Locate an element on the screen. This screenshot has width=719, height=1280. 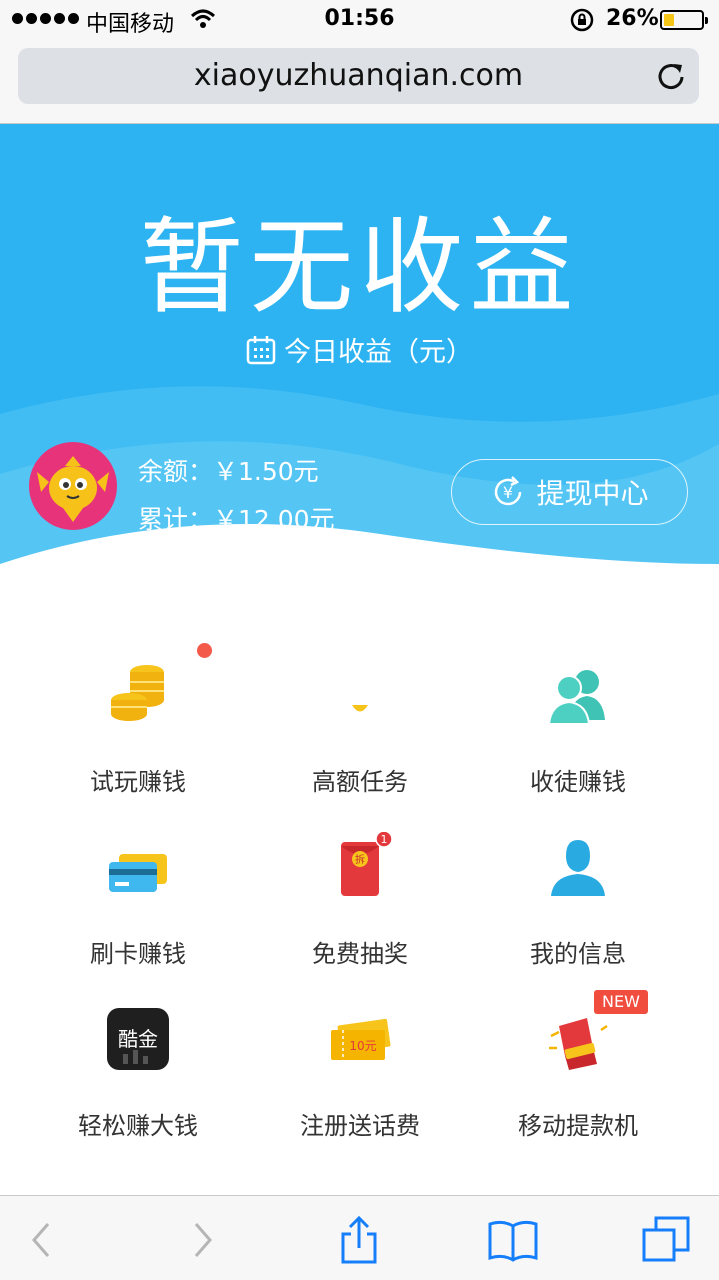
battery-percent: 26% is located at coordinates (632, 18).